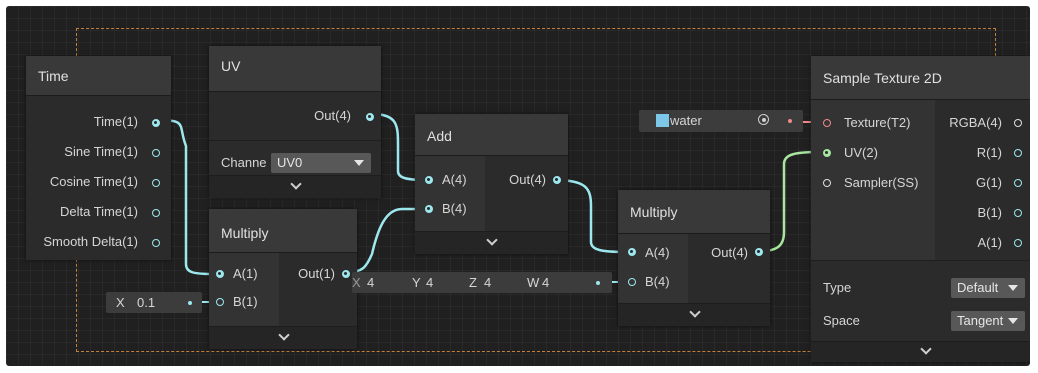  I want to click on vec-y-label: Y, so click(416, 282).